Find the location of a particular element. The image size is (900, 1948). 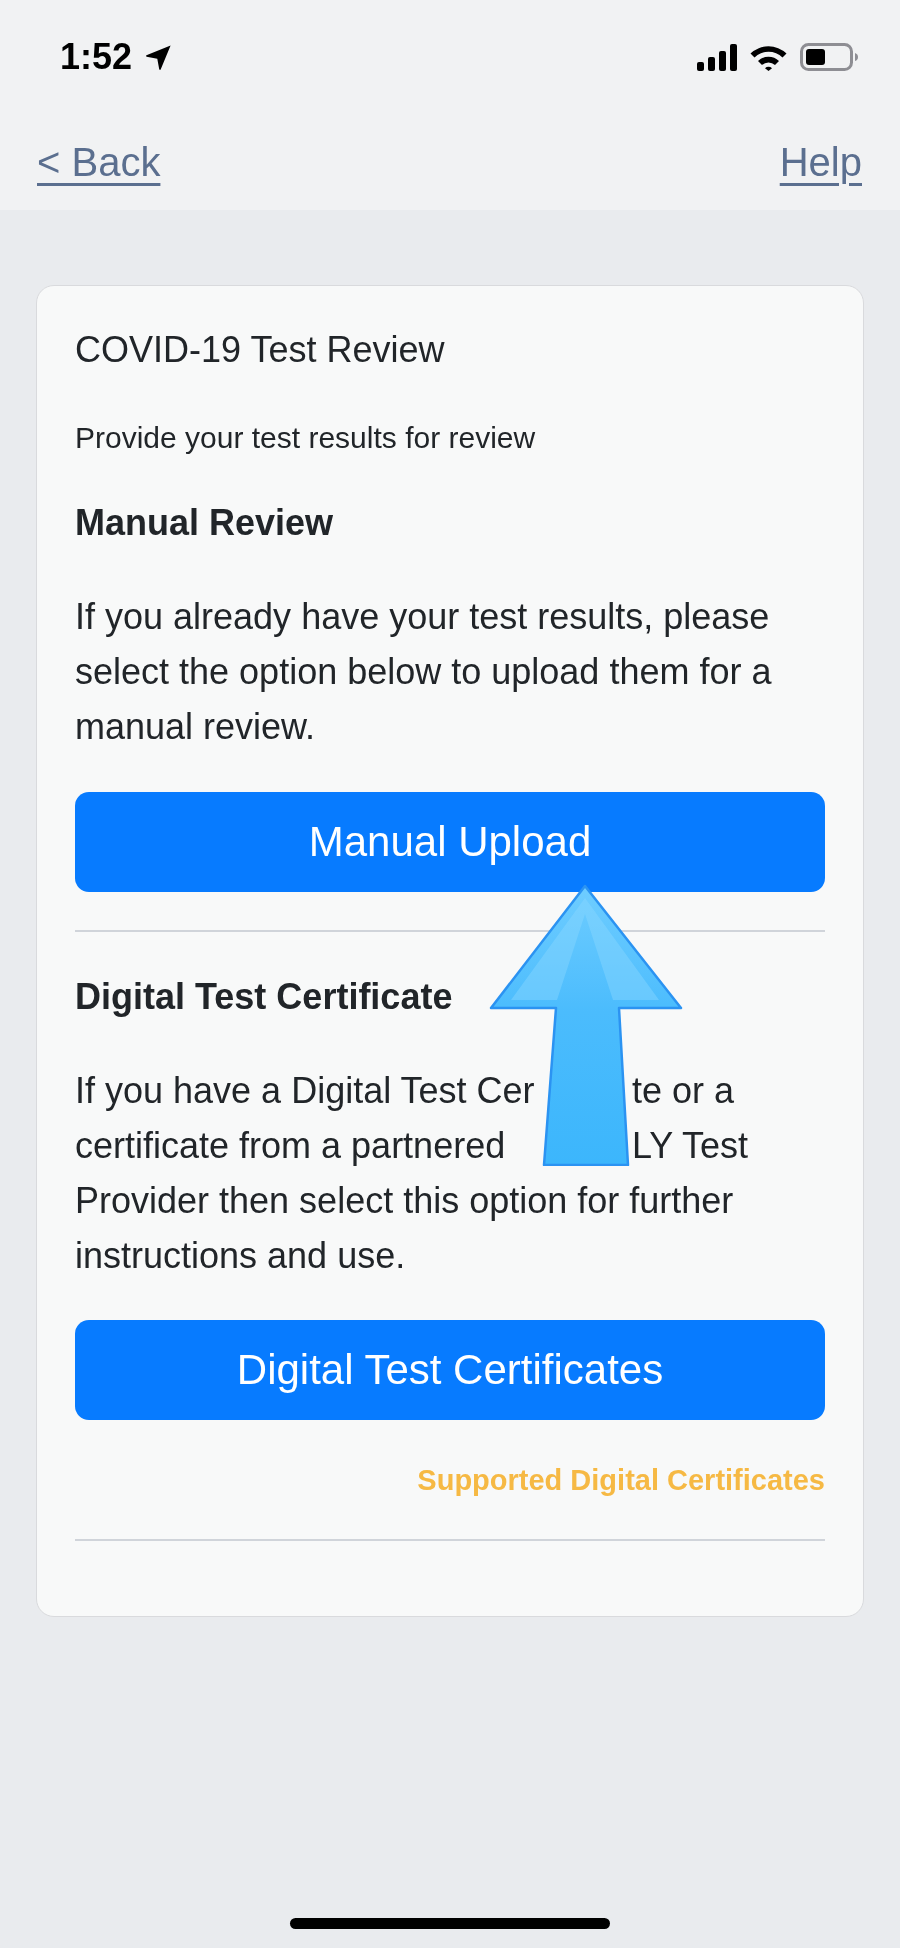

location-icon is located at coordinates (159, 57).